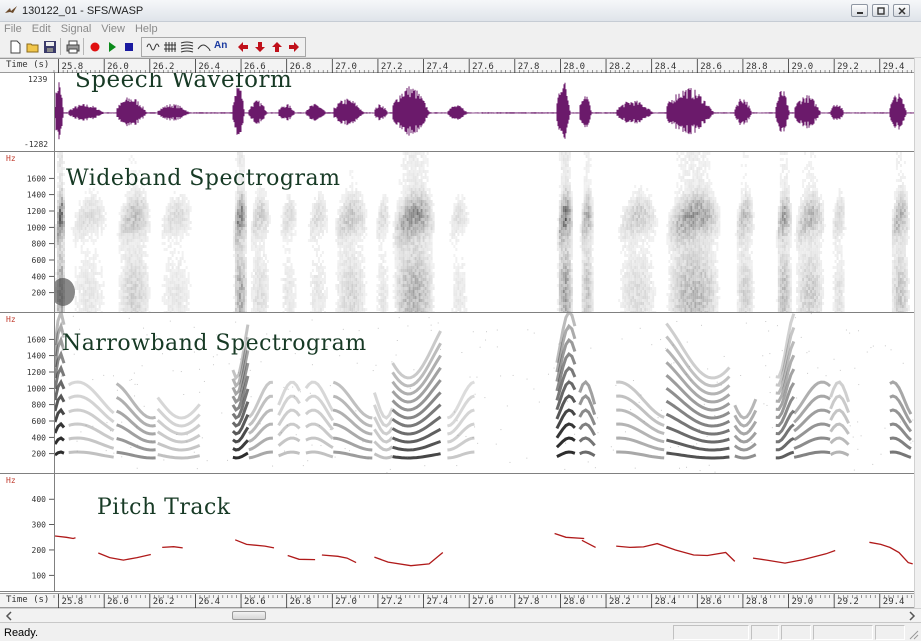 The width and height of the screenshot is (921, 641). Describe the element at coordinates (860, 13) in the screenshot. I see `minimize-icon` at that location.